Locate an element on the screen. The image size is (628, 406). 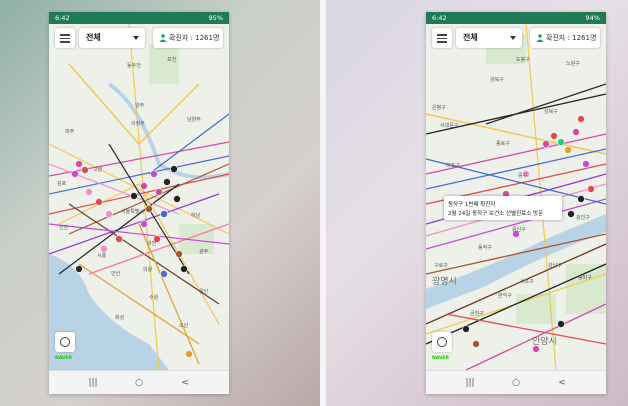
map-label: 마포구 is located at coordinates (453, 166).